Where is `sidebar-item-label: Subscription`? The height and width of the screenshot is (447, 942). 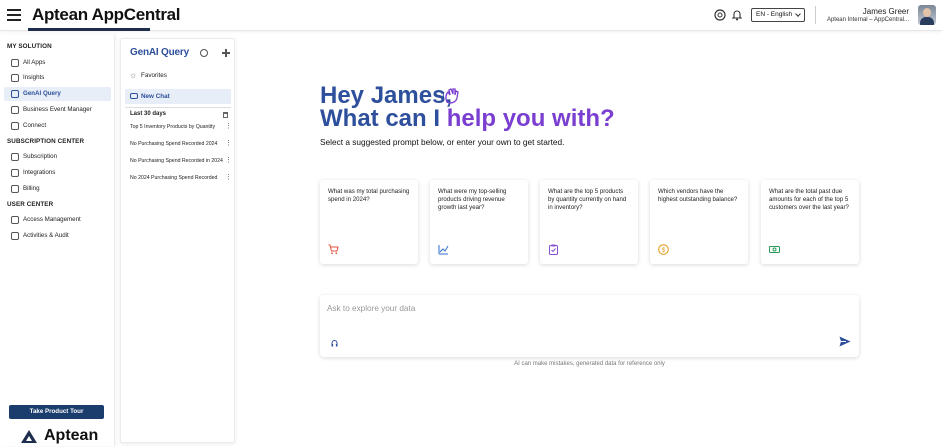
sidebar-item-label: Subscription is located at coordinates (40, 156).